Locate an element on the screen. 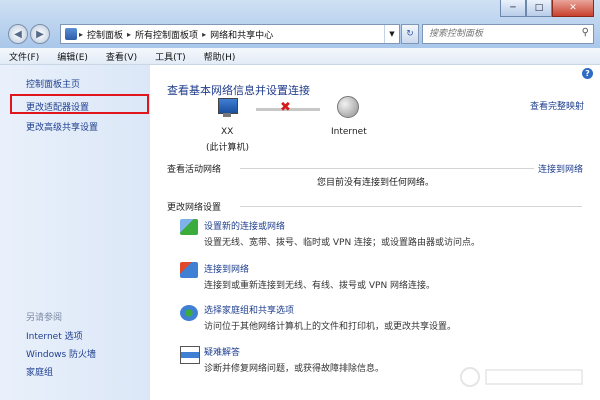 The width and height of the screenshot is (600, 400). task-setup-connection-desc: 设置无线、宽带、拨号、临时或 VPN 连接；或设置路由器或访问点。 is located at coordinates (342, 243).